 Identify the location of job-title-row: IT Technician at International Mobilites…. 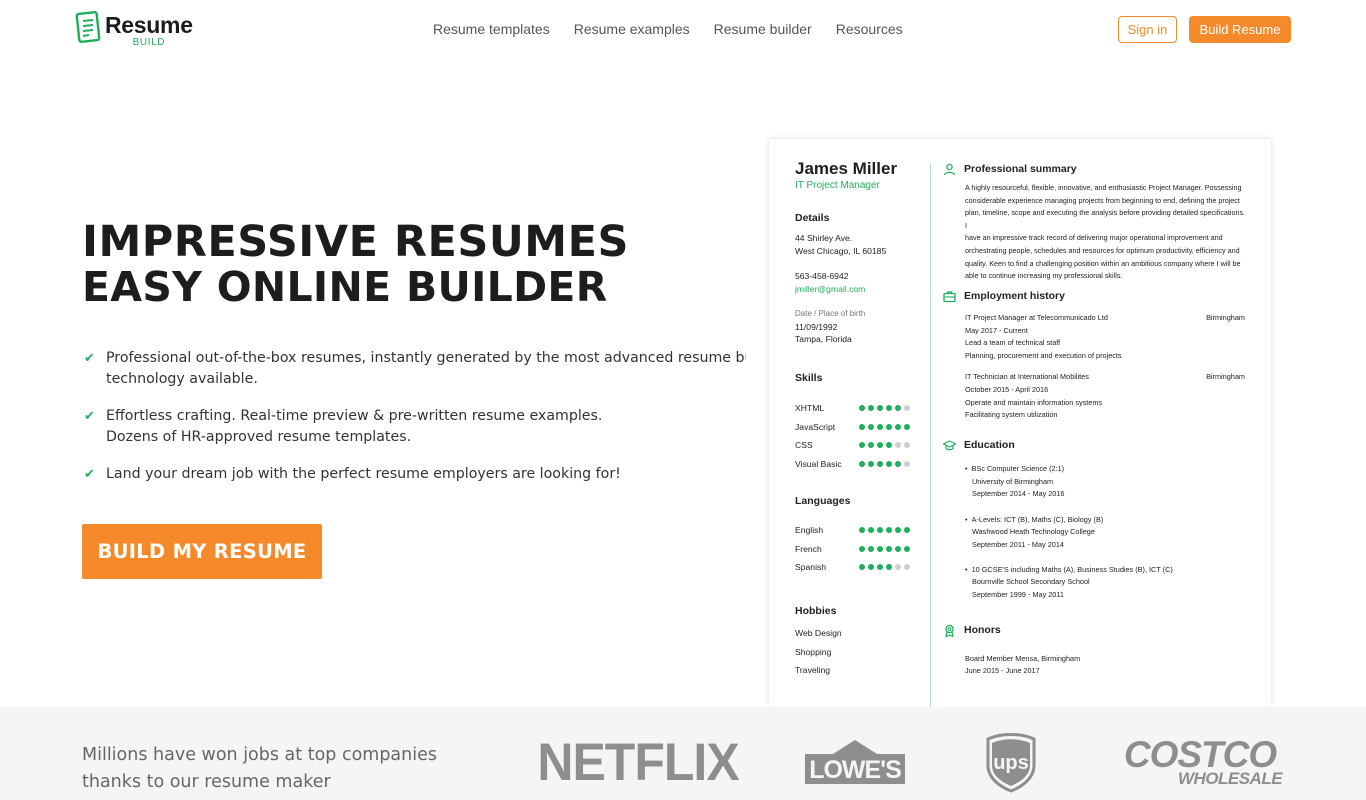
(1105, 377).